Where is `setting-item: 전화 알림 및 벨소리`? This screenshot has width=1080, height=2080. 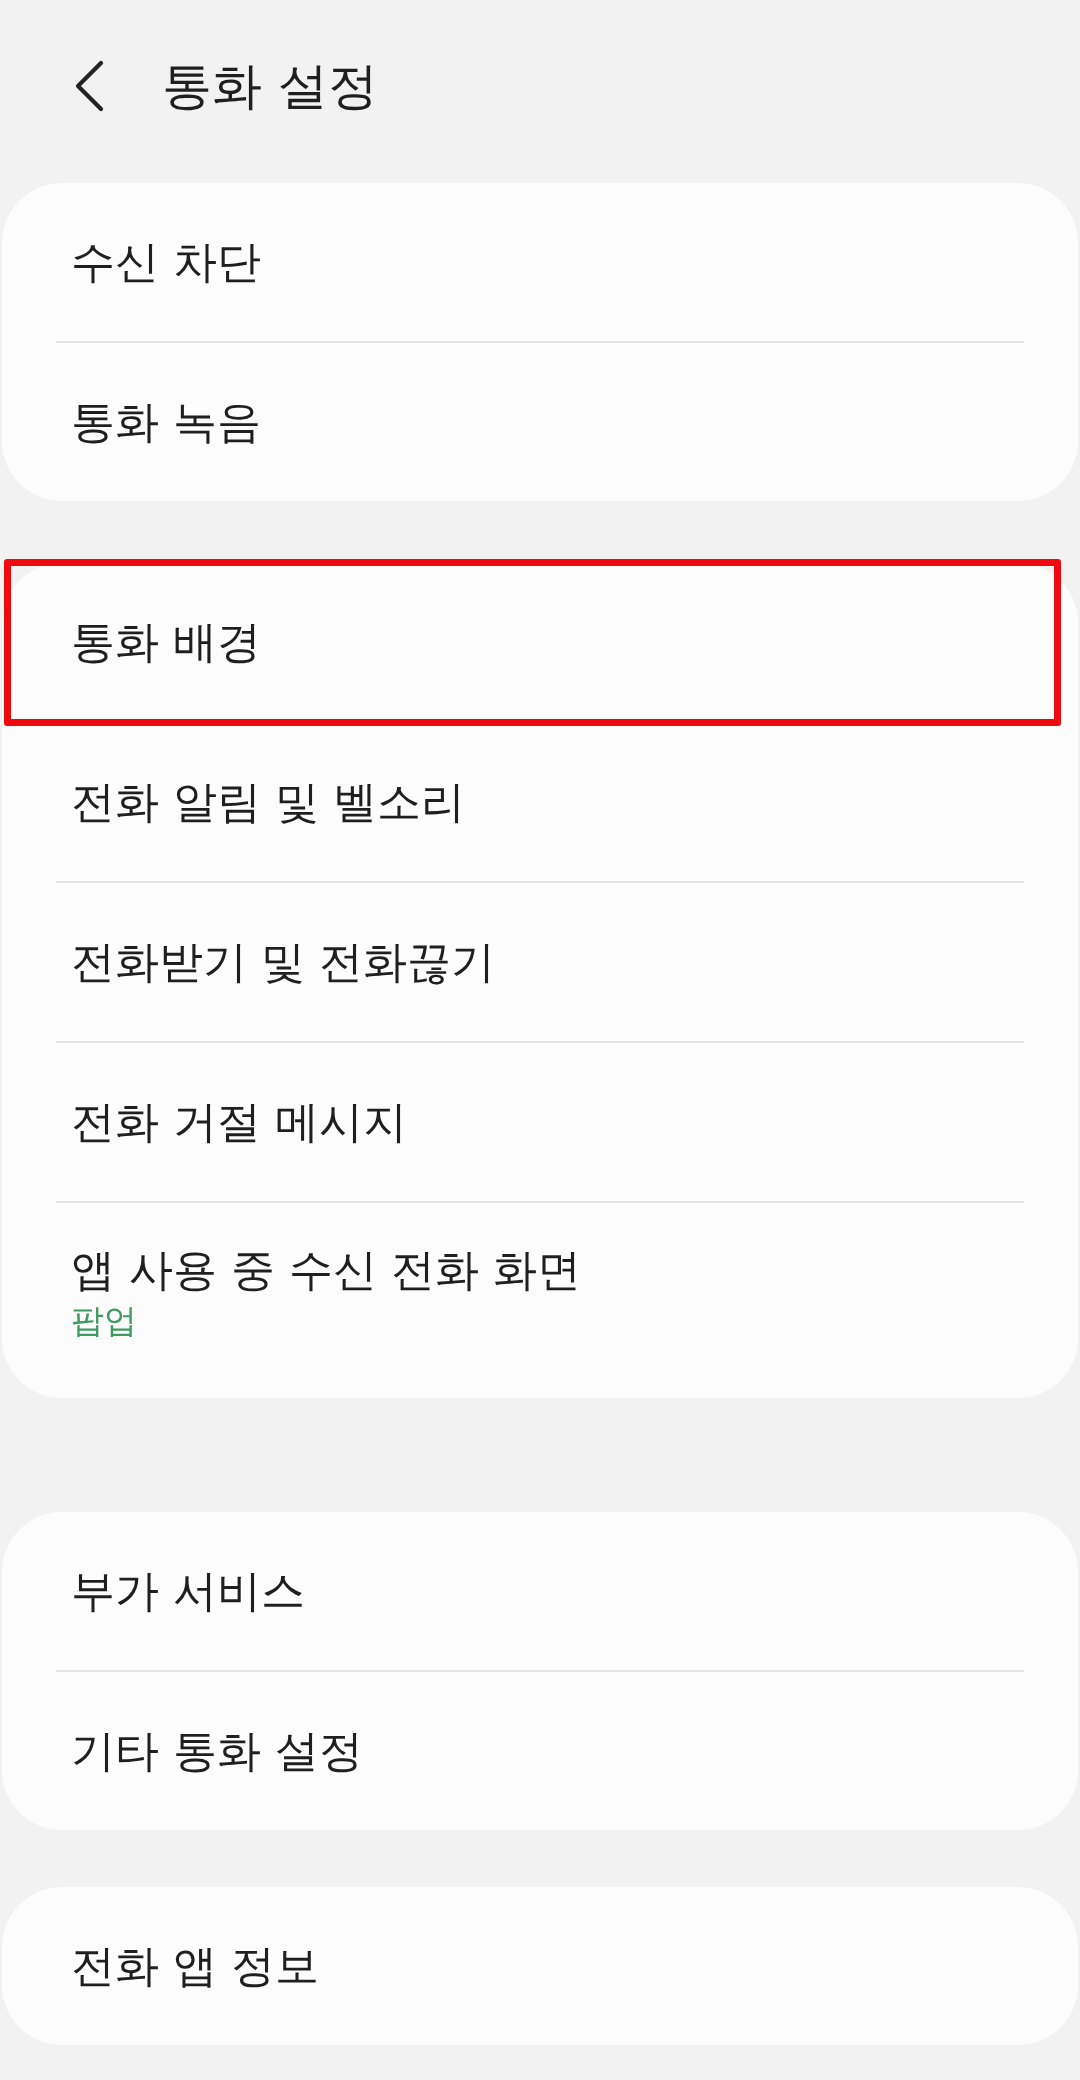
setting-item: 전화 알림 및 벨소리 is located at coordinates (540, 802).